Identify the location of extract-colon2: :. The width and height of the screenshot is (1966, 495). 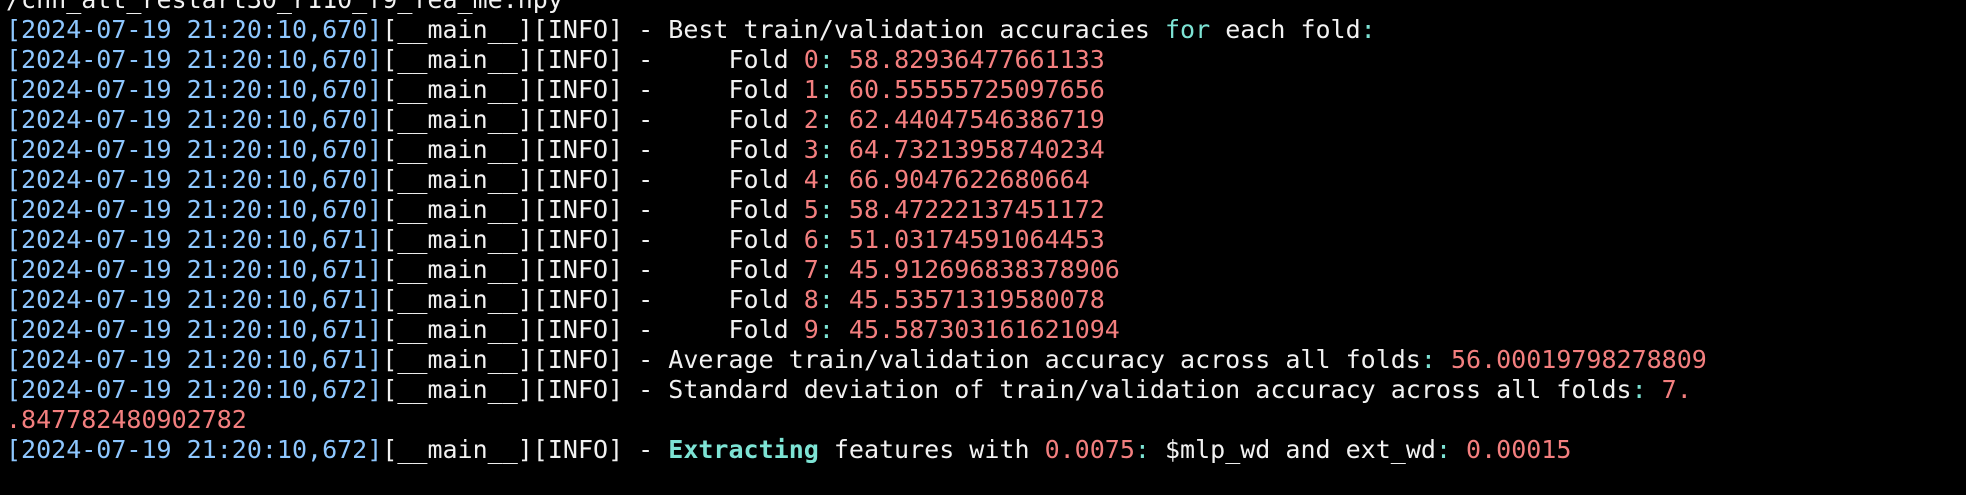
(1451, 449).